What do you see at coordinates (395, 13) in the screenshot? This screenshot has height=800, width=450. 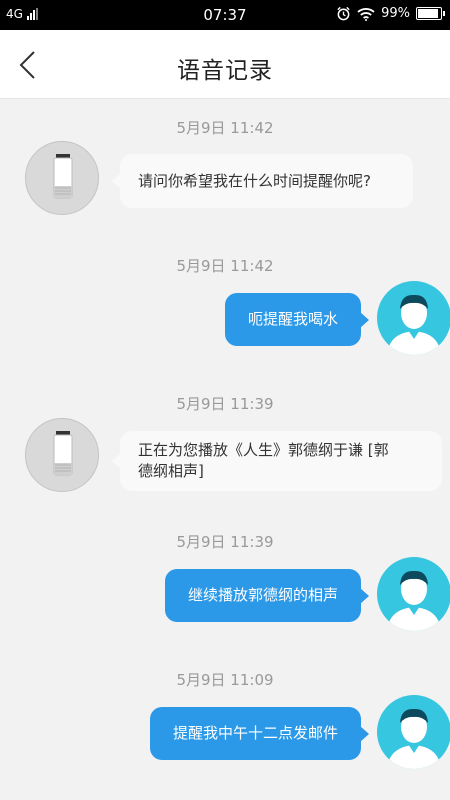 I see `battery-percent: 99%` at bounding box center [395, 13].